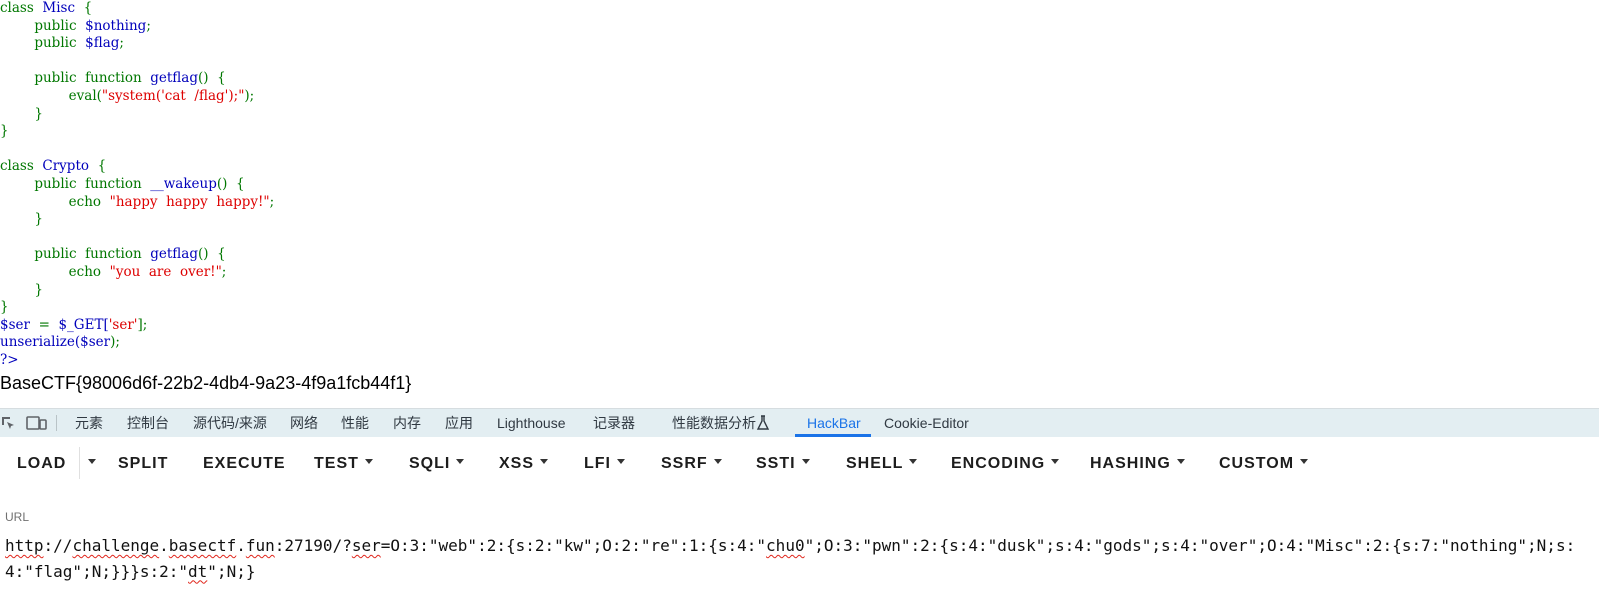 This screenshot has width=1599, height=598. I want to click on url-segment: basectf, so click(202, 545).